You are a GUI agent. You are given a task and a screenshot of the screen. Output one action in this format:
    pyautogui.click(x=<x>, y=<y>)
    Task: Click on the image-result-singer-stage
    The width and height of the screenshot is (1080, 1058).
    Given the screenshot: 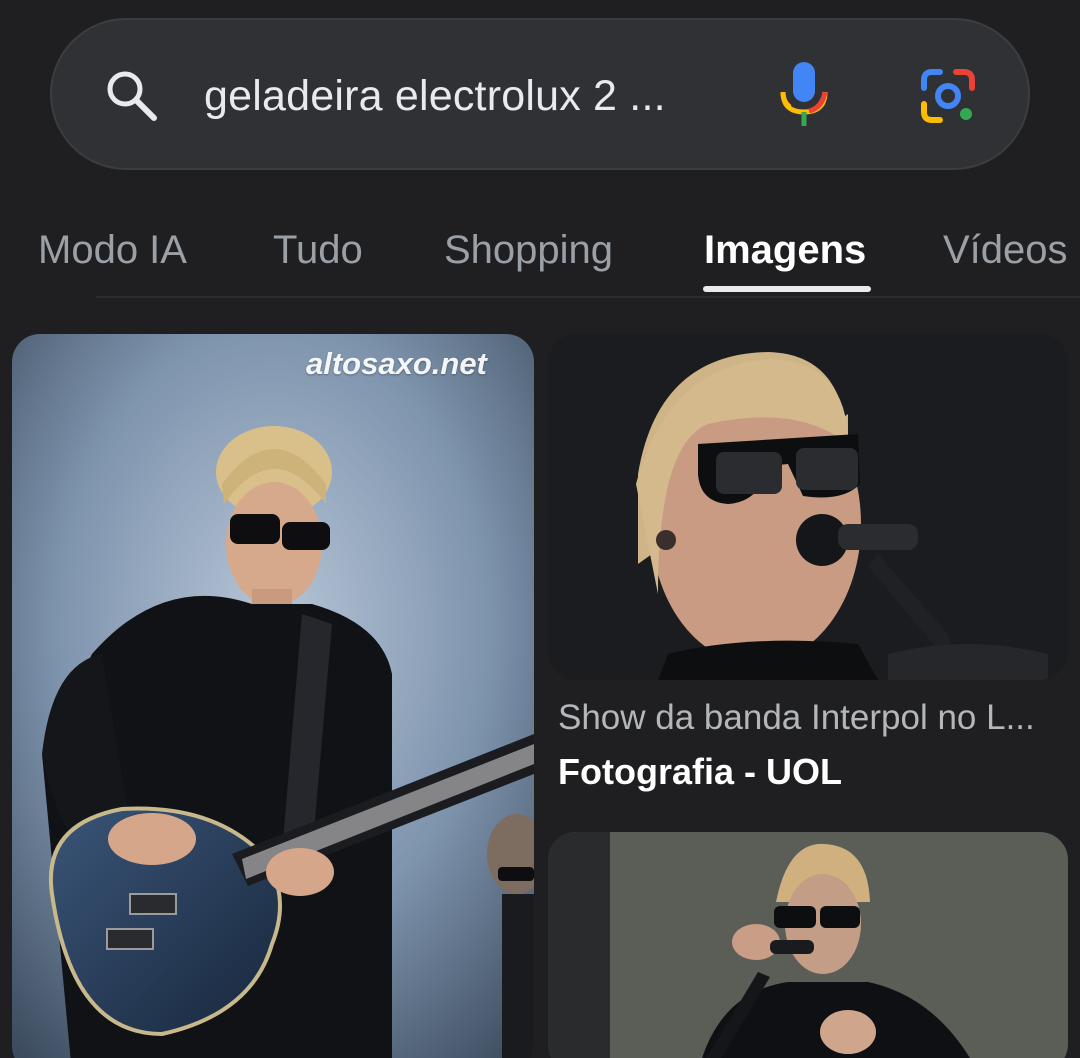 What is the action you would take?
    pyautogui.click(x=808, y=945)
    